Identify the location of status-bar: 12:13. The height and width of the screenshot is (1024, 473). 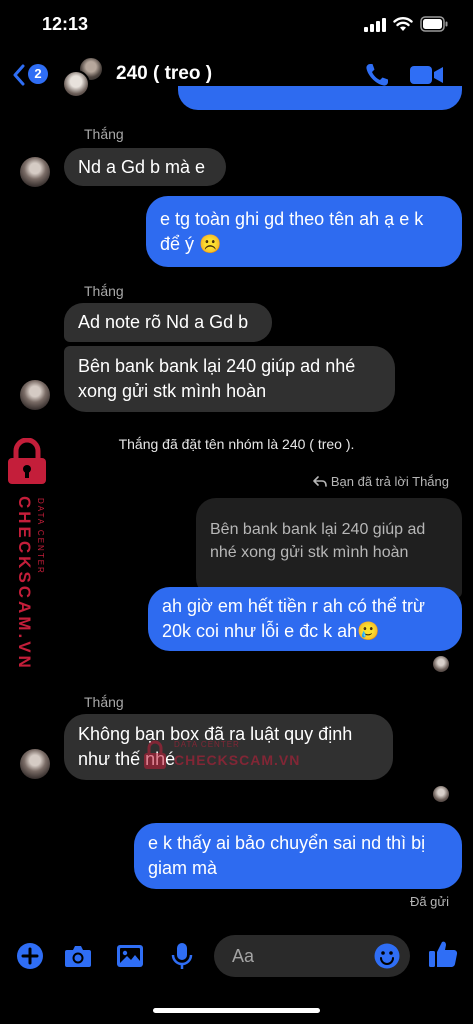
(236, 24).